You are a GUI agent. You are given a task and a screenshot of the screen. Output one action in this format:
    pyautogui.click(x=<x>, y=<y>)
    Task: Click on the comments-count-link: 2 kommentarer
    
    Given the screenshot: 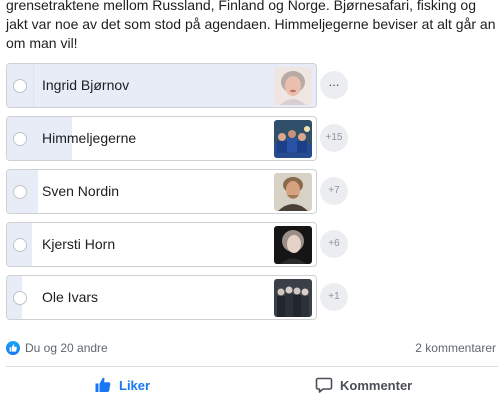 What is the action you would take?
    pyautogui.click(x=455, y=348)
    